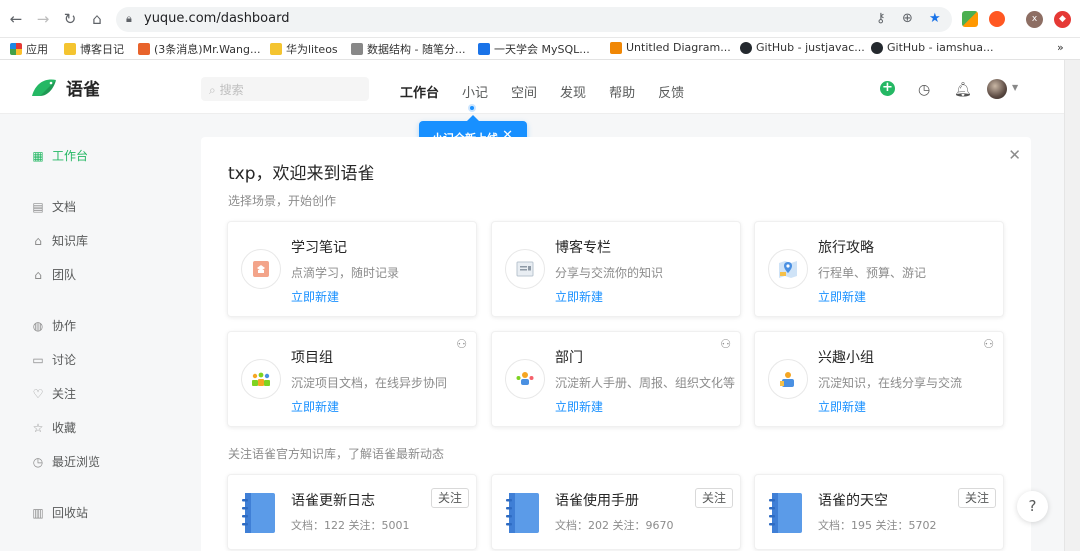  Describe the element at coordinates (963, 90) in the screenshot. I see `bell-icon: 🔔︎` at that location.